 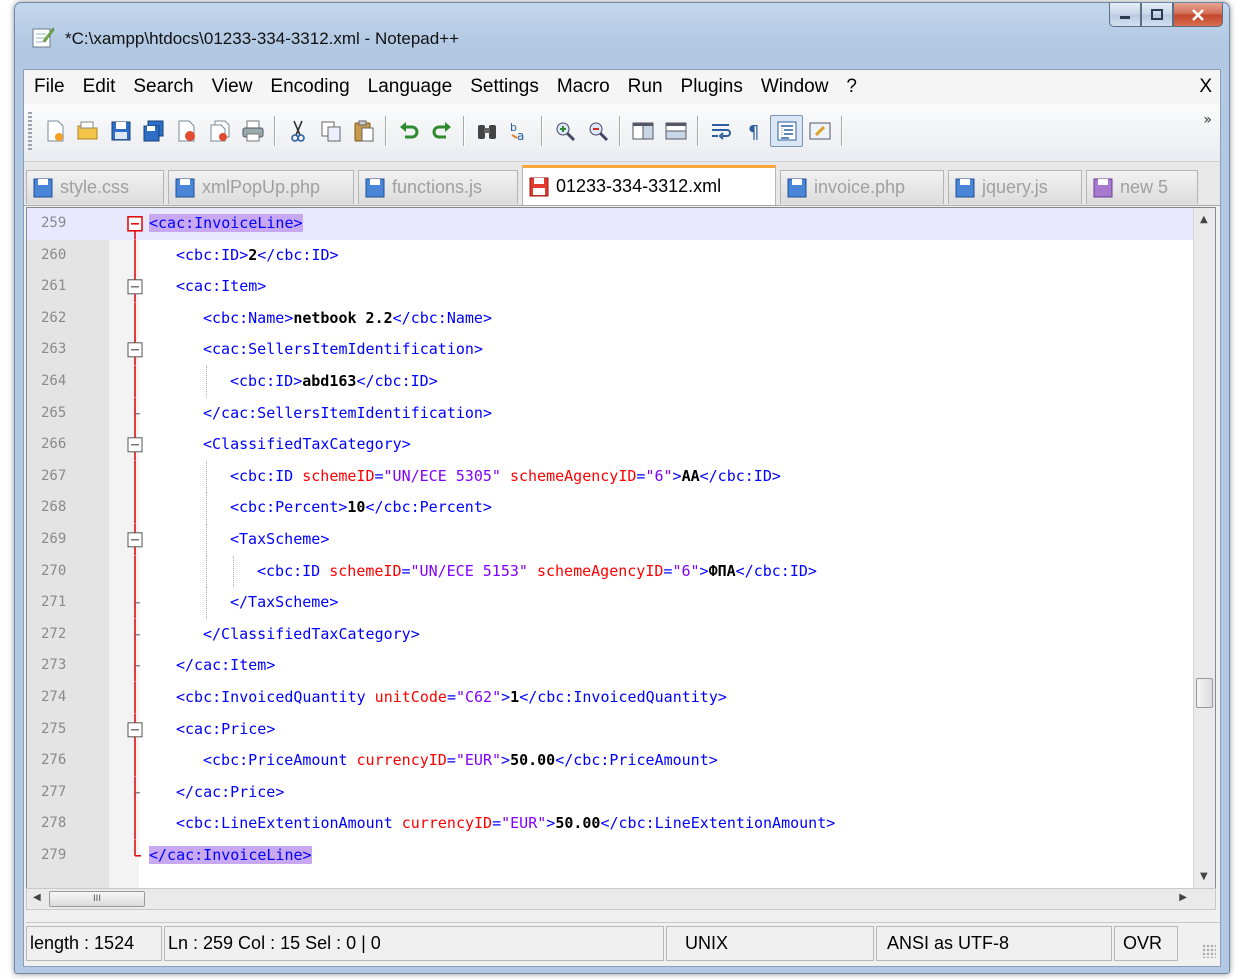 What do you see at coordinates (441, 131) in the screenshot?
I see `redo-button` at bounding box center [441, 131].